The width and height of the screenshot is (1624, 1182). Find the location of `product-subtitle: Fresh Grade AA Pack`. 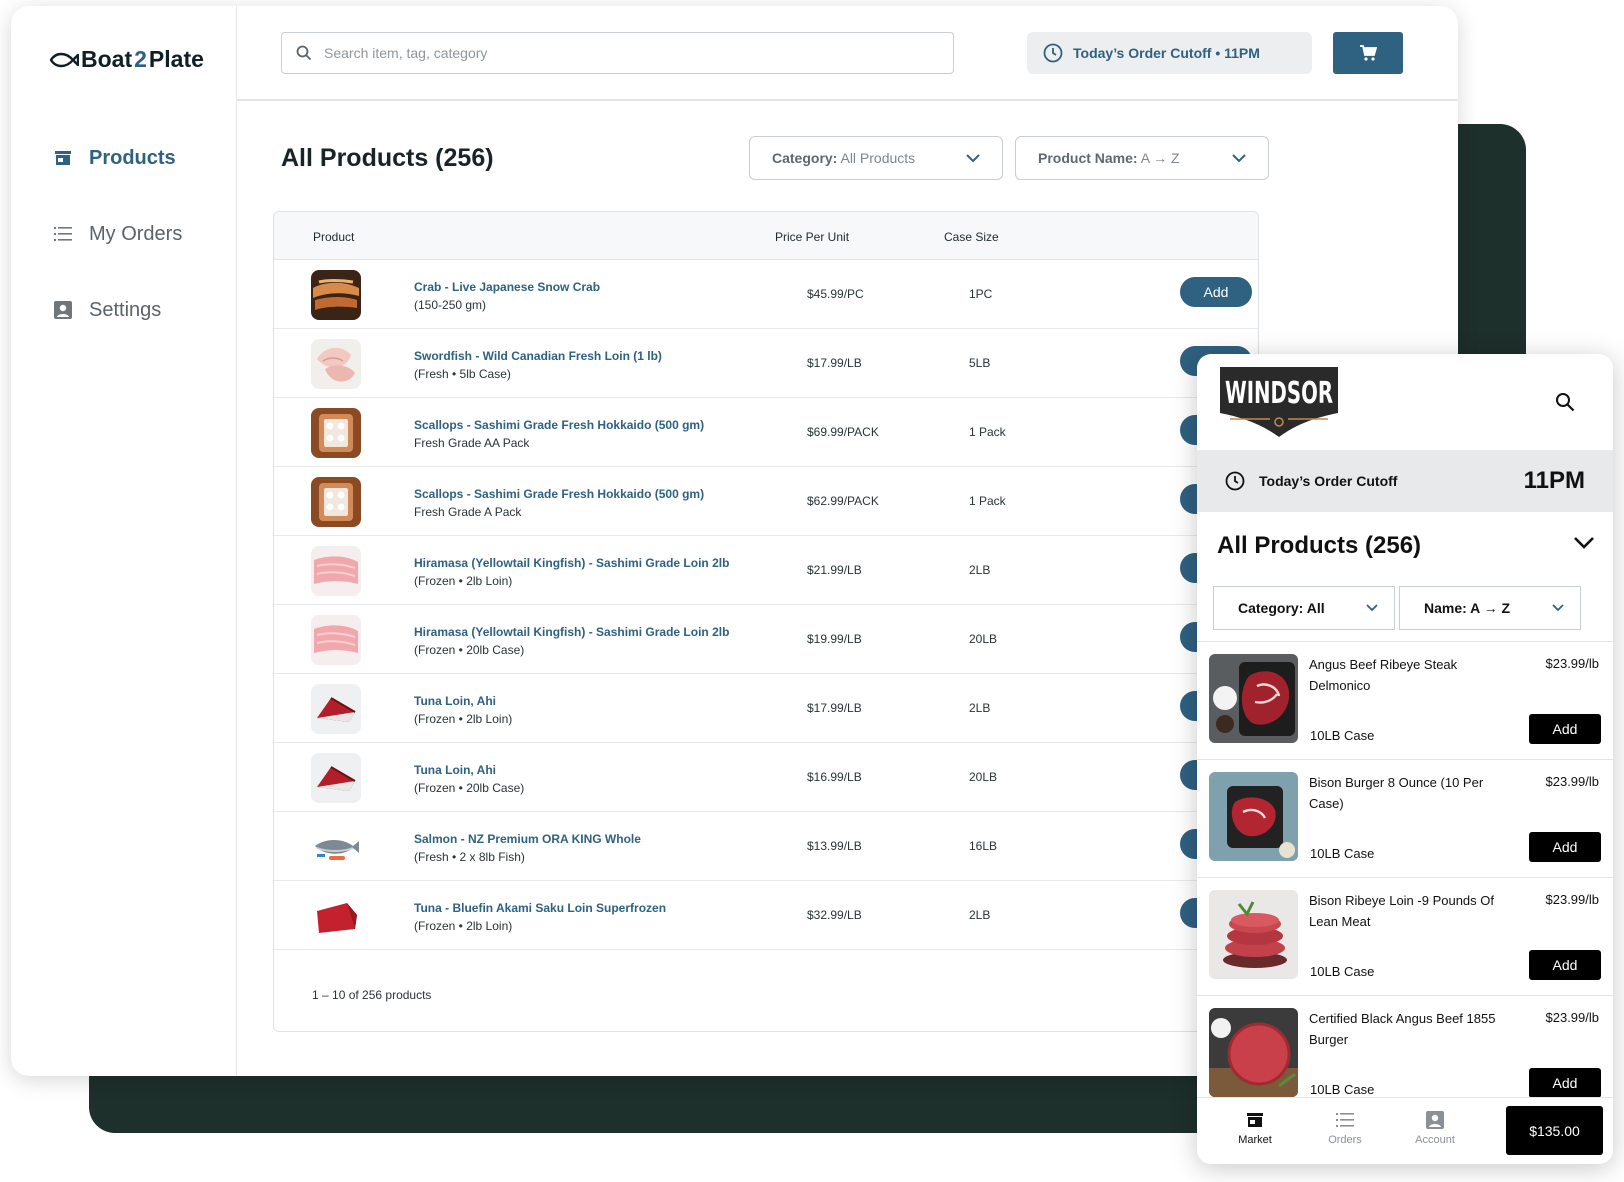

product-subtitle: Fresh Grade AA Pack is located at coordinates (472, 443).